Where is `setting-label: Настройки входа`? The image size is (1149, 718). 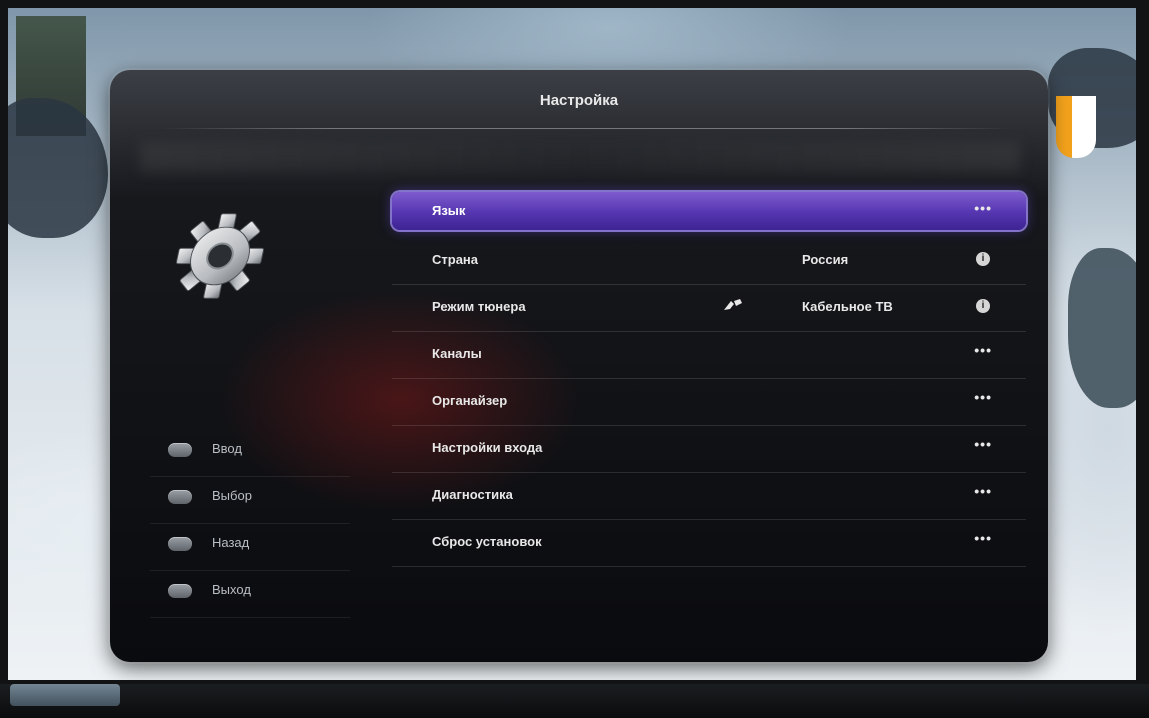 setting-label: Настройки входа is located at coordinates (487, 447).